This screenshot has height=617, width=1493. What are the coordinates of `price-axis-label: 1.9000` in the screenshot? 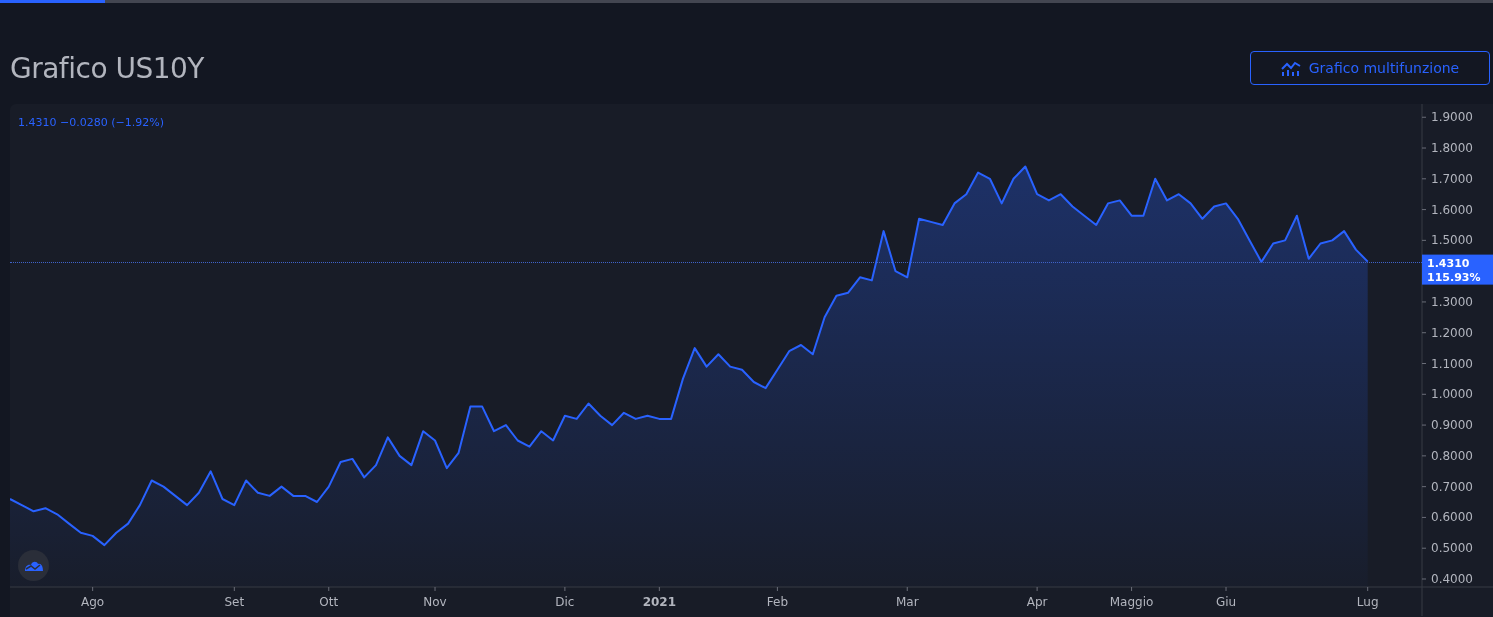 It's located at (1452, 117).